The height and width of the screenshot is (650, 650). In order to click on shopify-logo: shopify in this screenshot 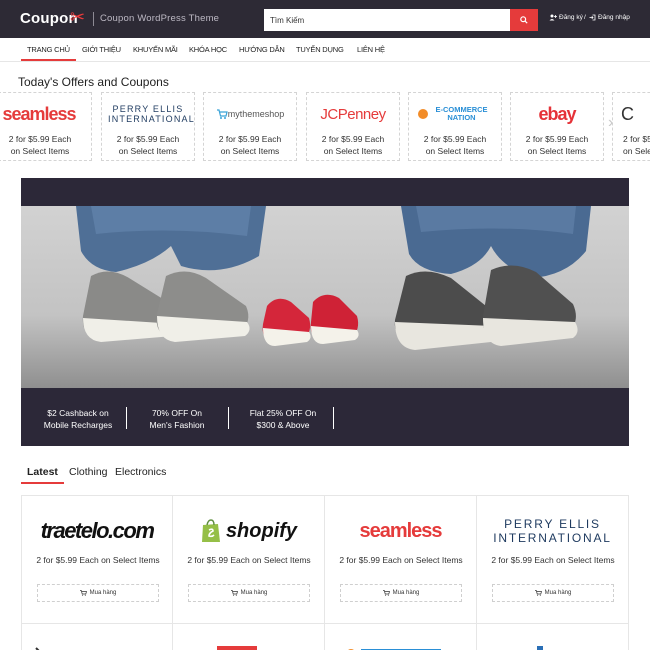, I will do `click(248, 531)`.